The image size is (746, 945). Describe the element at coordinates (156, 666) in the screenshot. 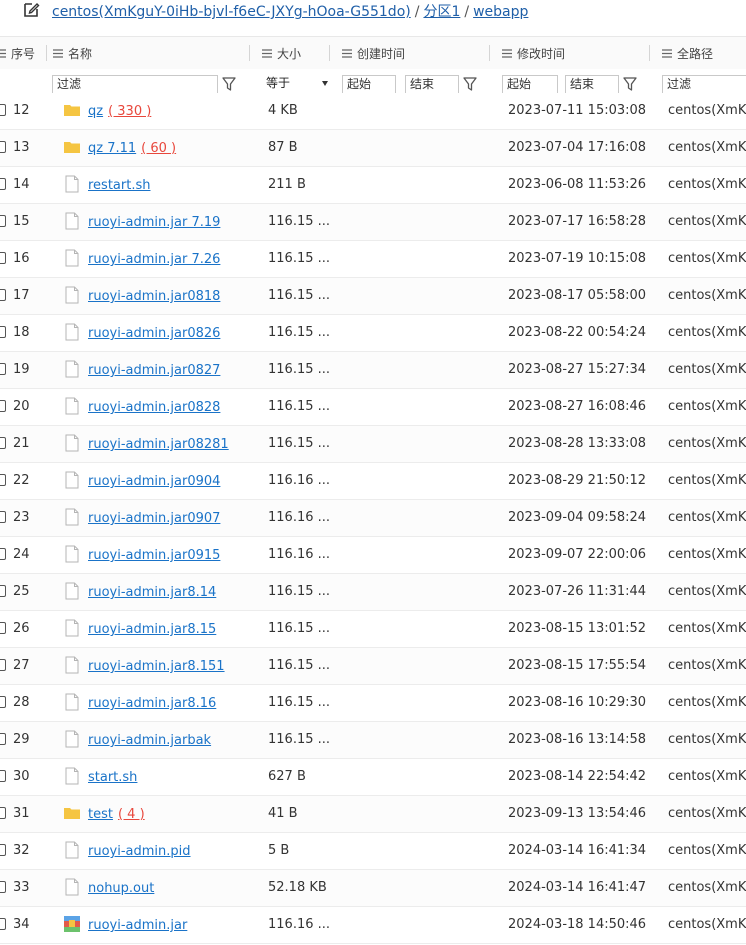

I see `file-name-link: ruoyi-admin.jar8.151` at that location.